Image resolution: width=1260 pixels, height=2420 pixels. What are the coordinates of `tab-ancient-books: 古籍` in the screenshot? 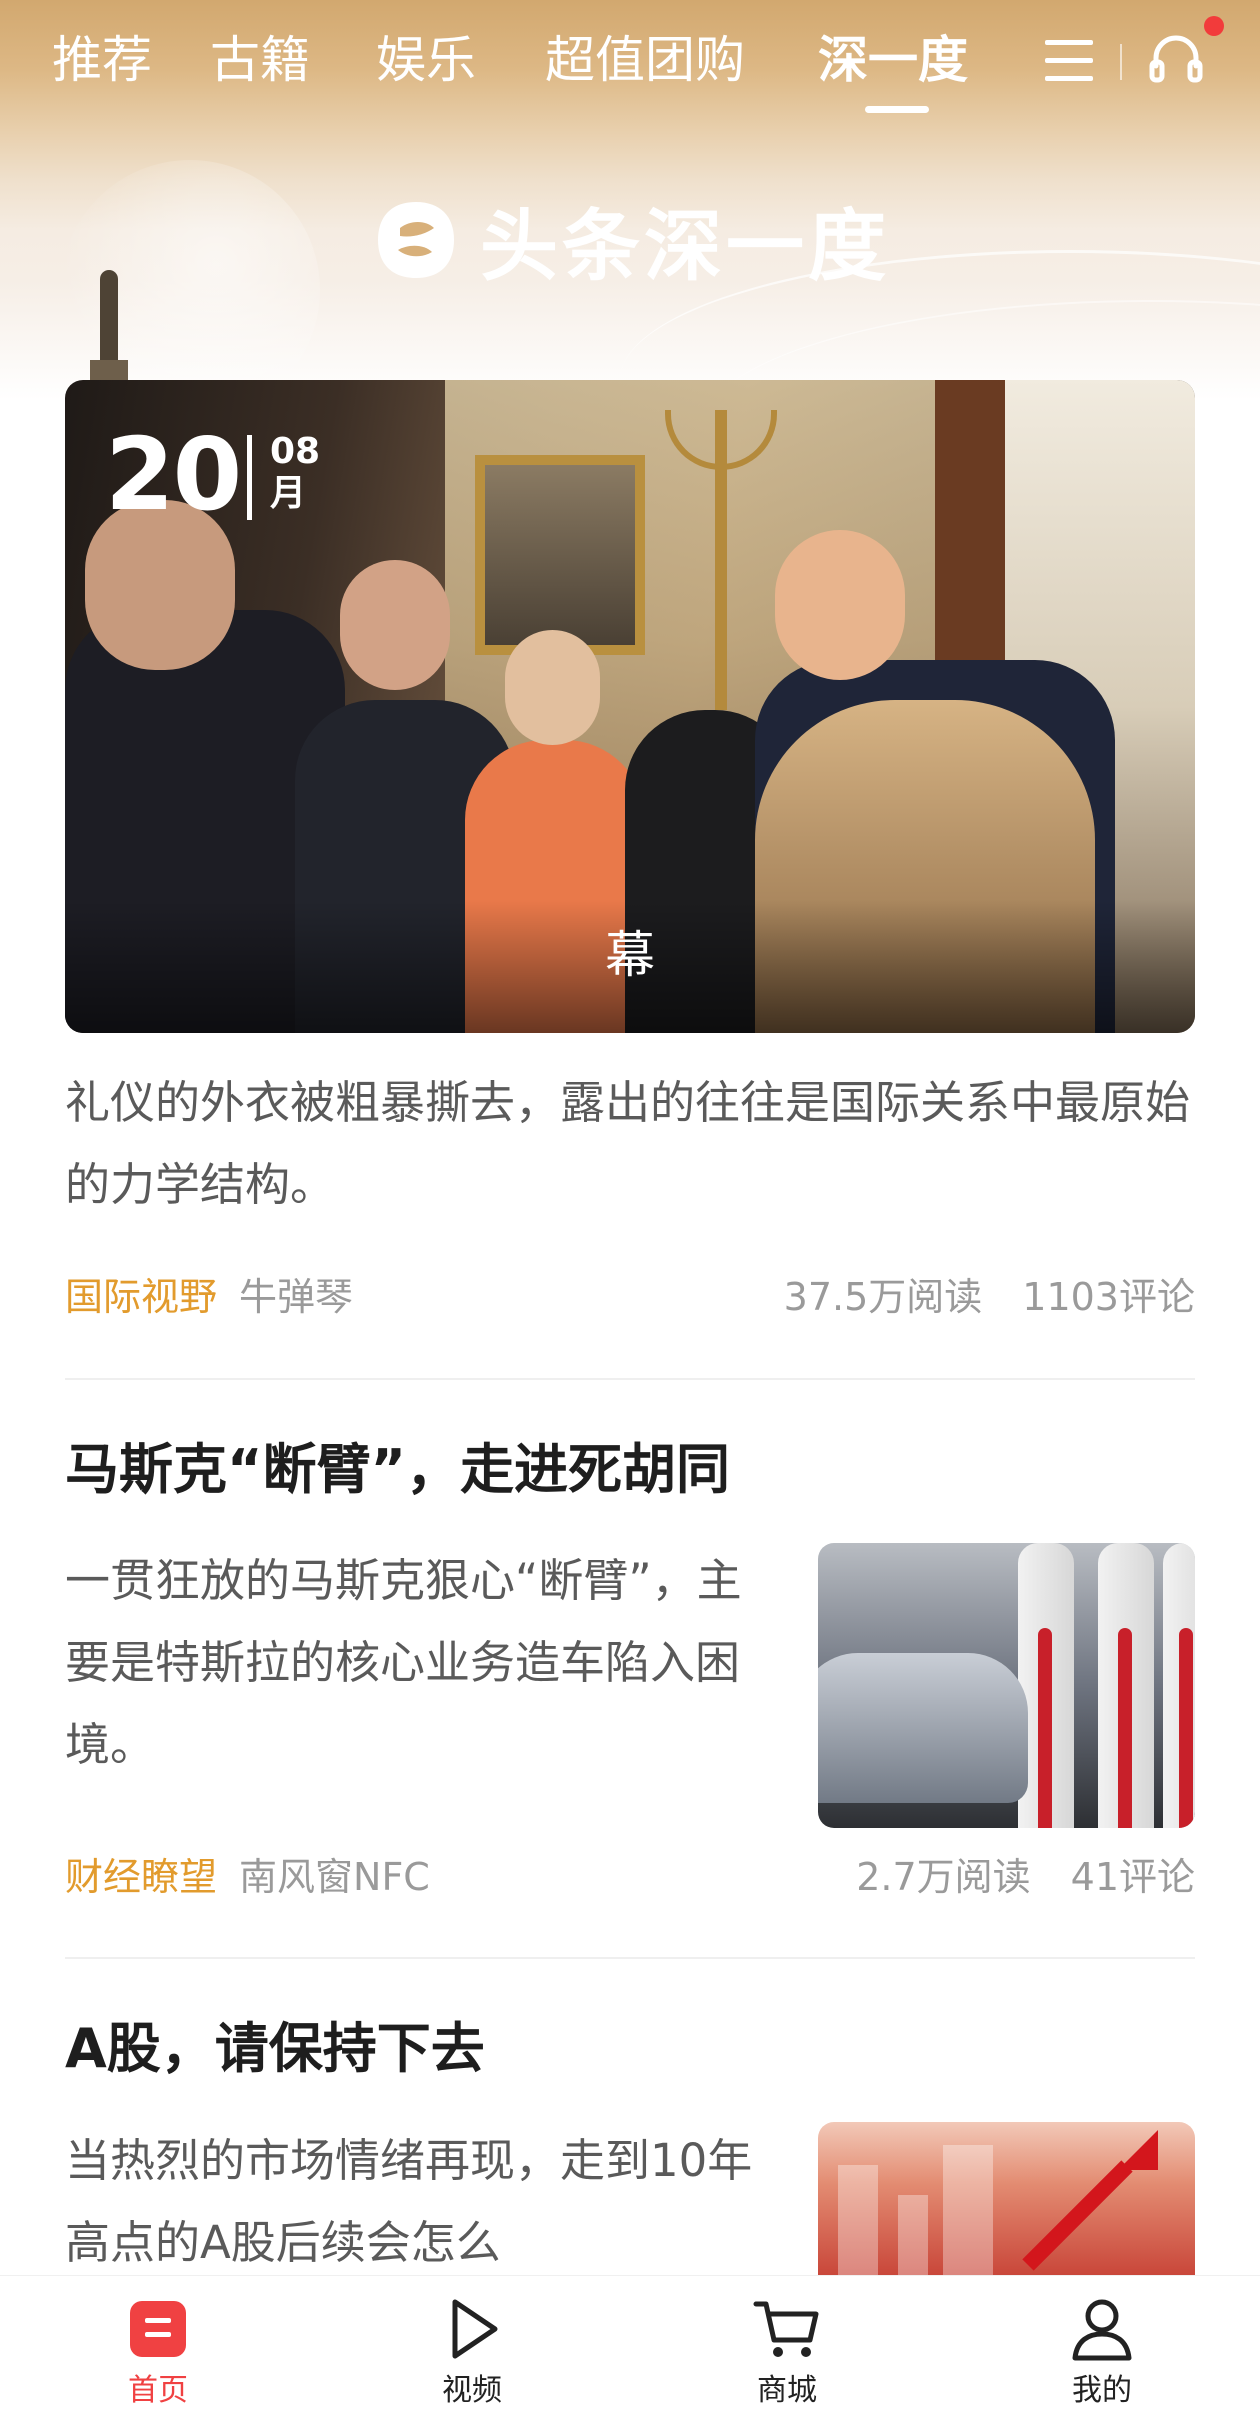 It's located at (260, 60).